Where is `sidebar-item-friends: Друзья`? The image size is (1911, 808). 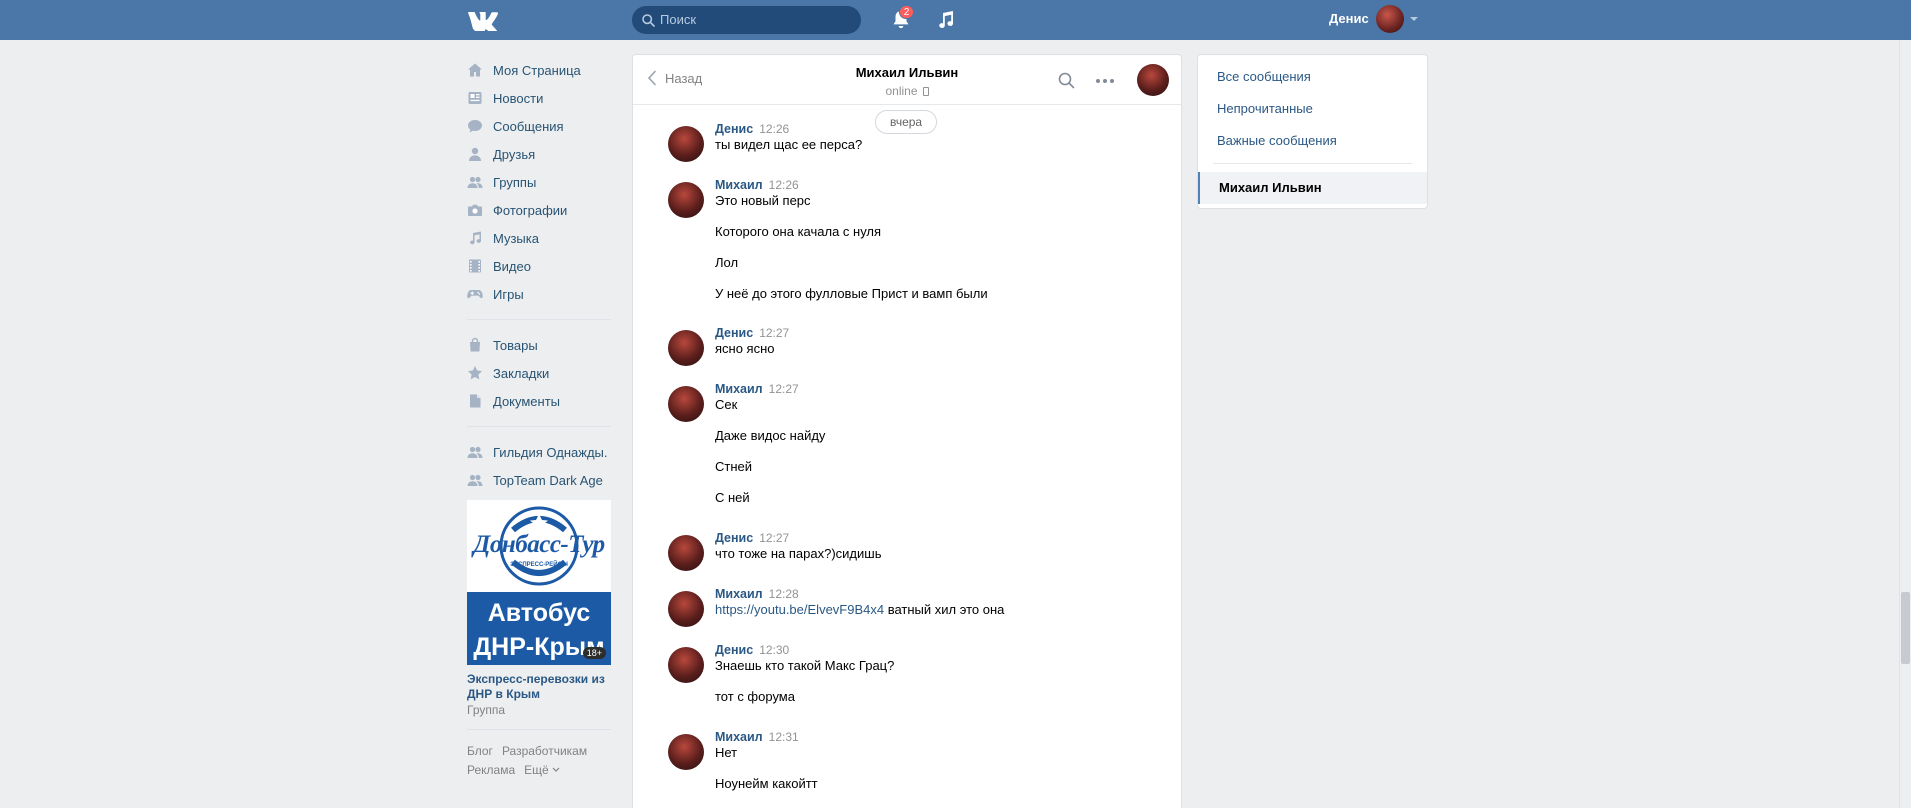
sidebar-item-friends: Друзья is located at coordinates (540, 154).